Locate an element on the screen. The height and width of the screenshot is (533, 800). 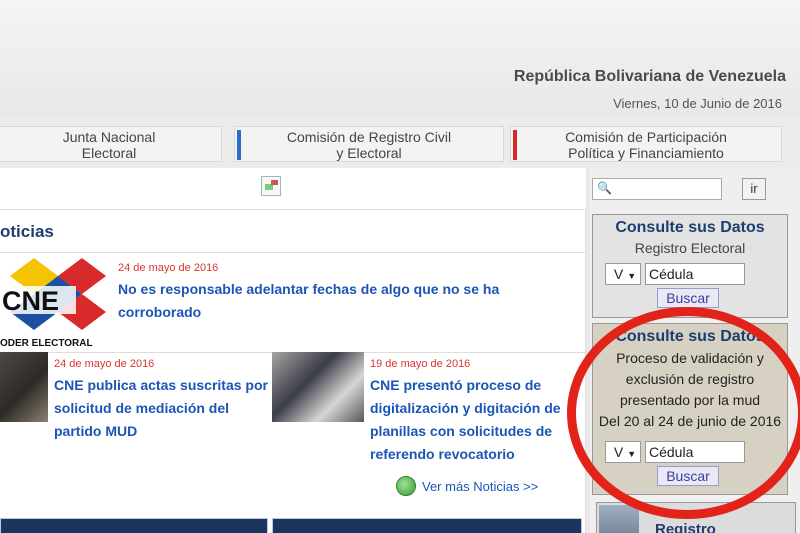
tab-junta-nacional-electoral: Junta Nacional Electoral is located at coordinates (111, 144).